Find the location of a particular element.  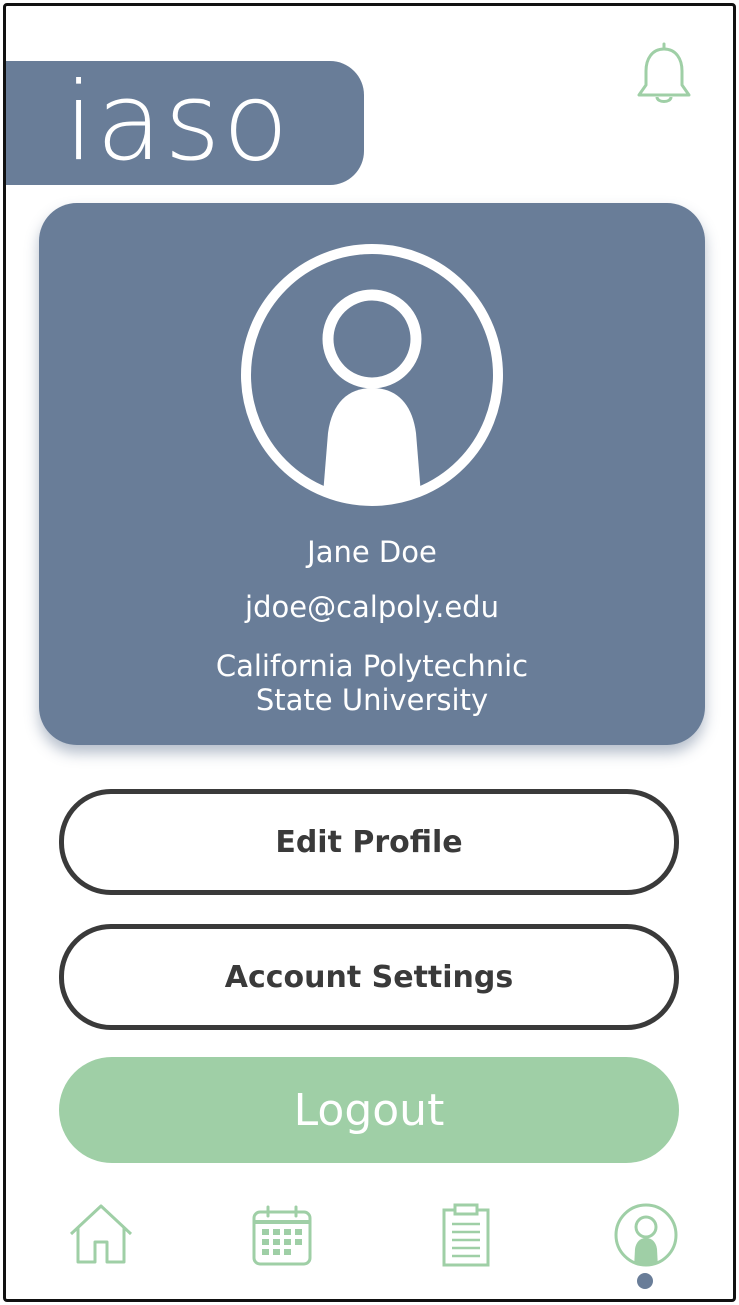

profile-icon is located at coordinates (646, 1235).